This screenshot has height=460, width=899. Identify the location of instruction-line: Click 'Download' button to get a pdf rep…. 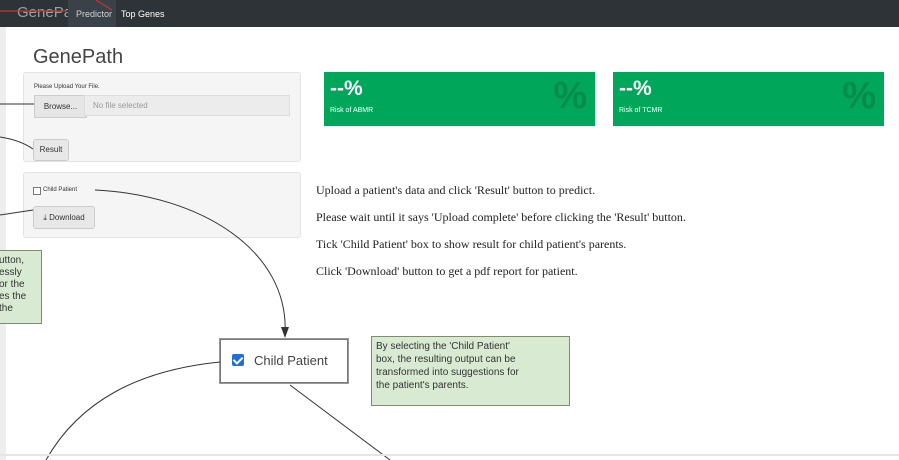
(447, 271).